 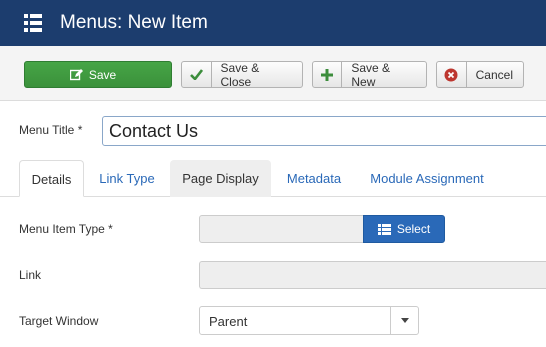 What do you see at coordinates (452, 74) in the screenshot?
I see `cancel-icon` at bounding box center [452, 74].